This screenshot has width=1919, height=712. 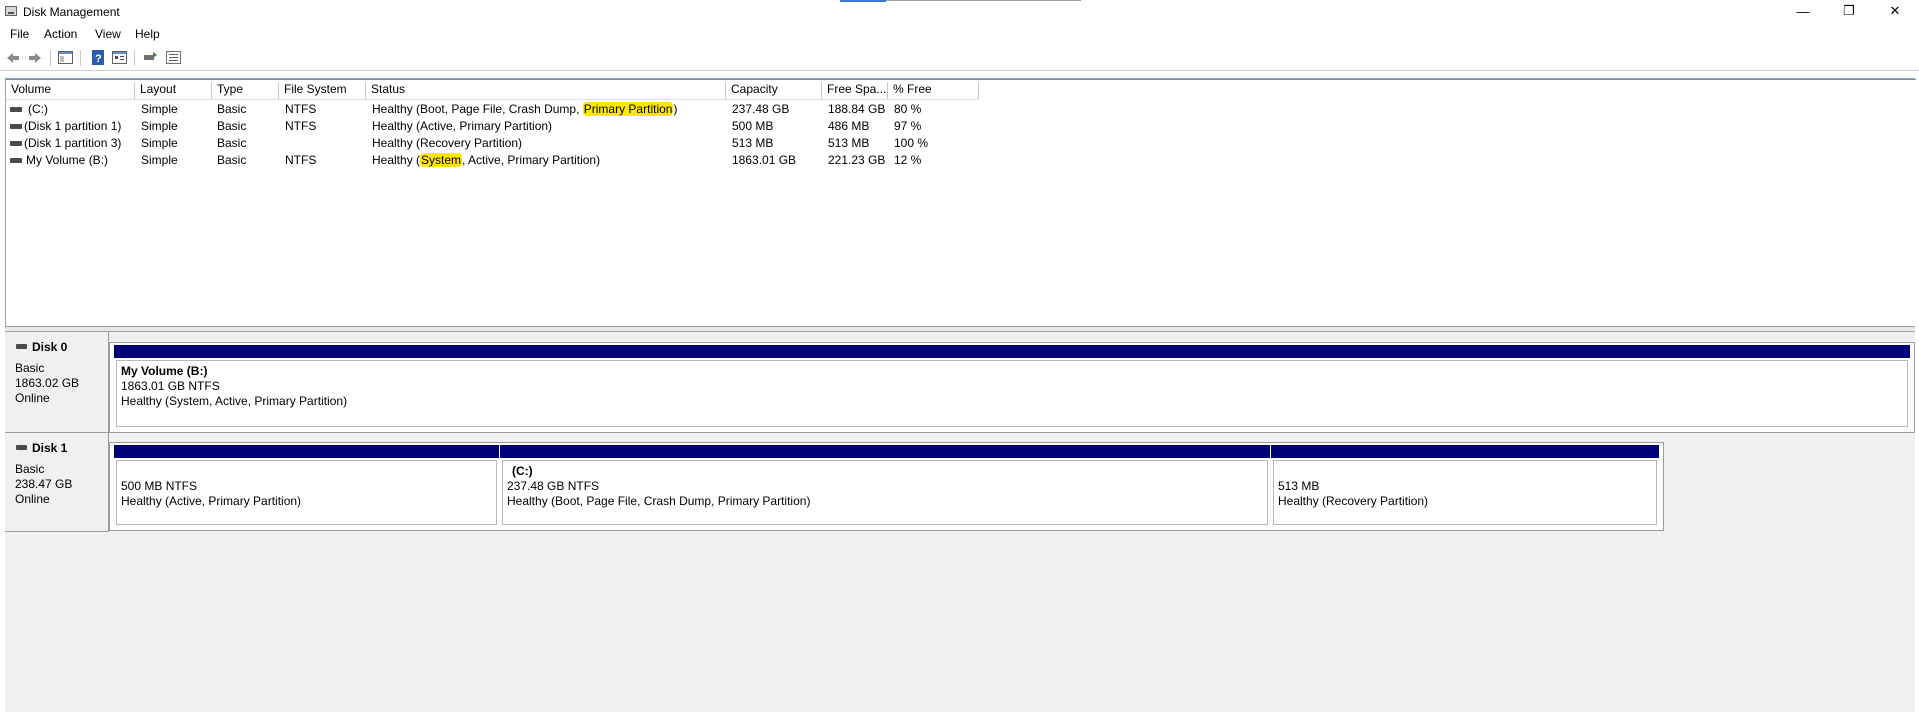 What do you see at coordinates (863, 1) in the screenshot?
I see `title-accent-line` at bounding box center [863, 1].